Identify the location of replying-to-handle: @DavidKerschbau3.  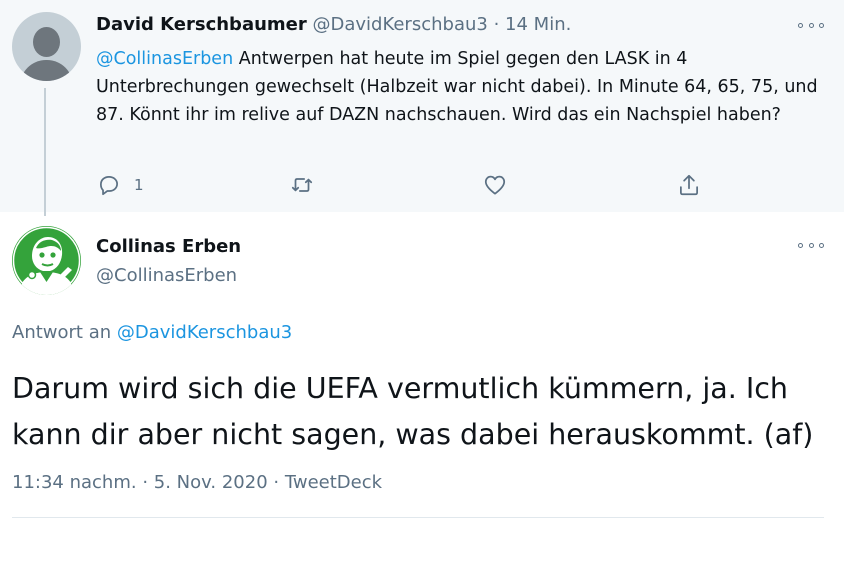
(204, 332).